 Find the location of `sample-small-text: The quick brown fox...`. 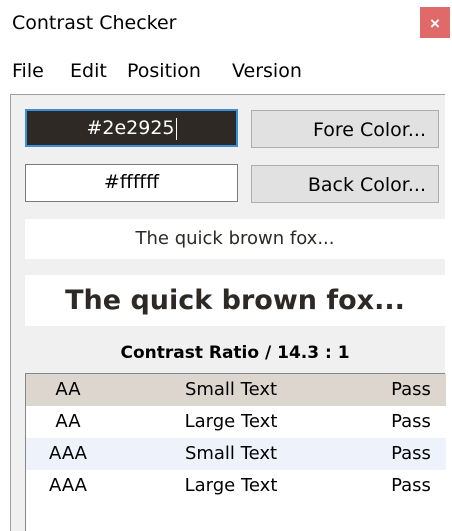

sample-small-text: The quick brown fox... is located at coordinates (235, 239).